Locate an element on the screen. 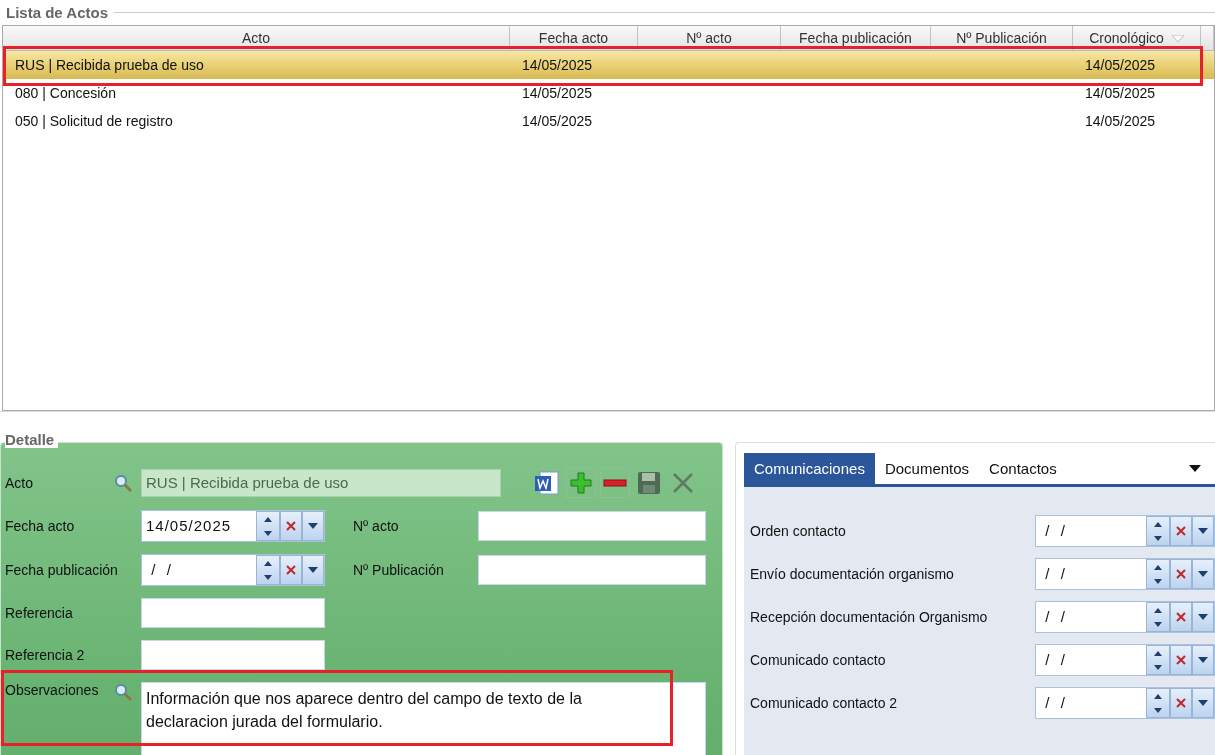 This screenshot has width=1215, height=755. field-label: Fecha publicación is located at coordinates (62, 570).